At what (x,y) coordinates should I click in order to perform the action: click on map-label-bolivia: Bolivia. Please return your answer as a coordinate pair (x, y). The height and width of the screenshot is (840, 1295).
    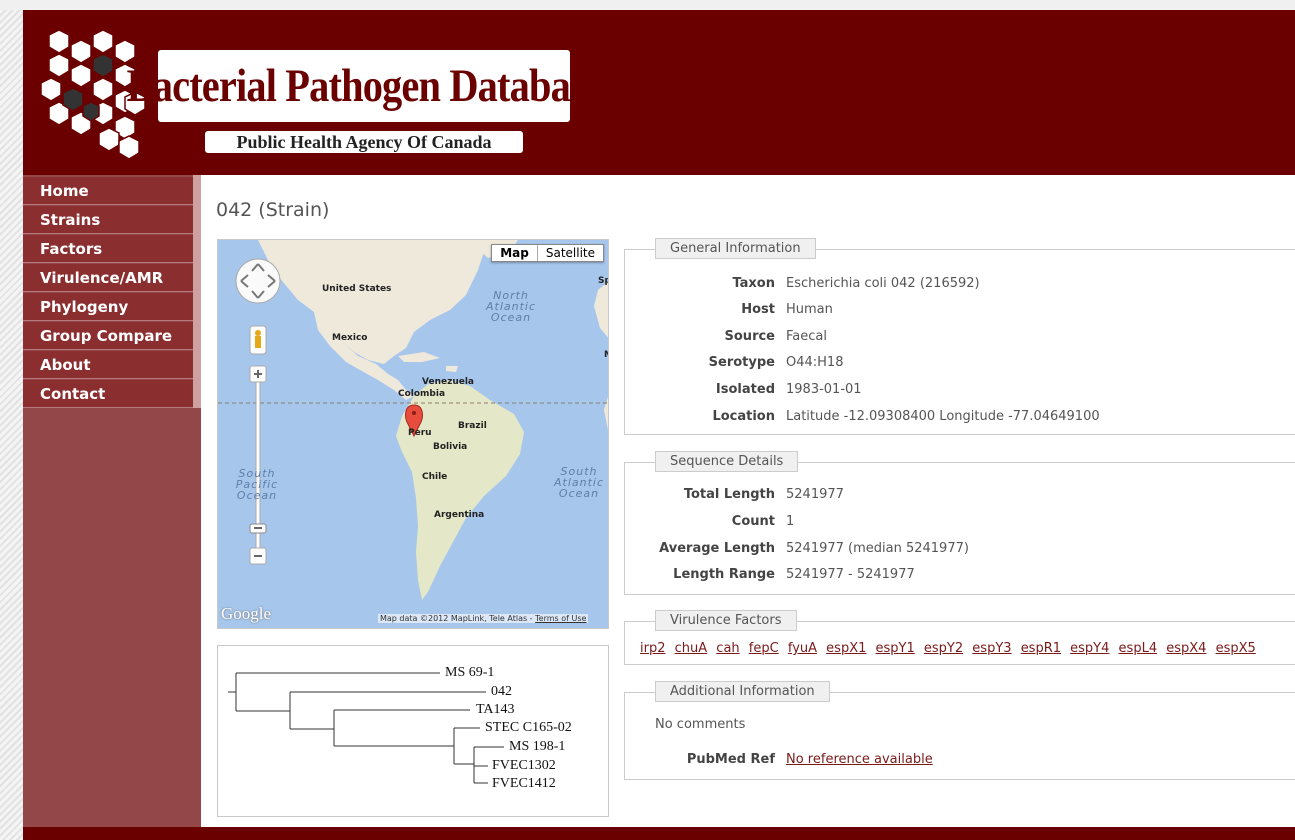
    Looking at the image, I should click on (450, 447).